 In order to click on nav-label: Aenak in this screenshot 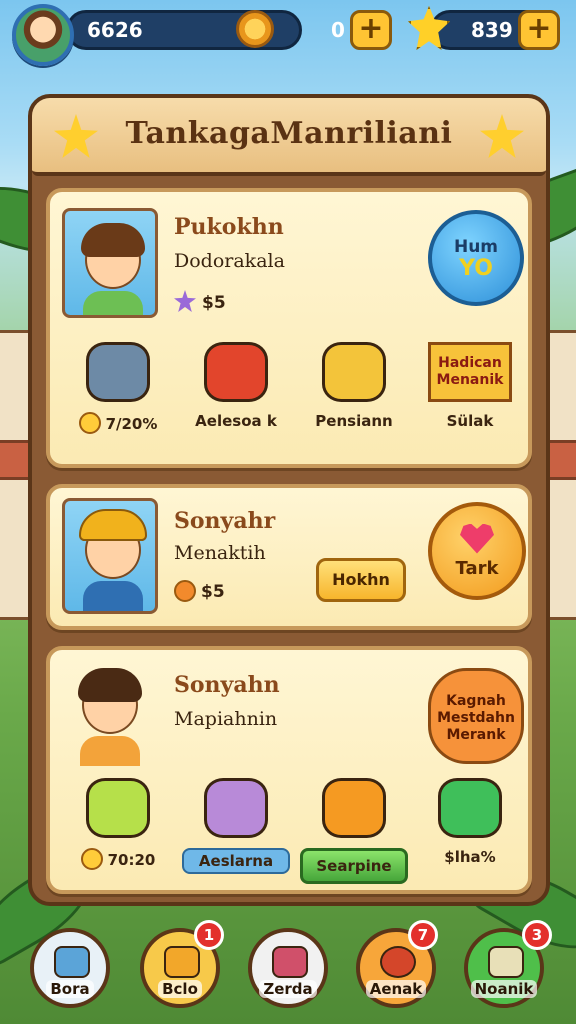, I will do `click(396, 989)`.